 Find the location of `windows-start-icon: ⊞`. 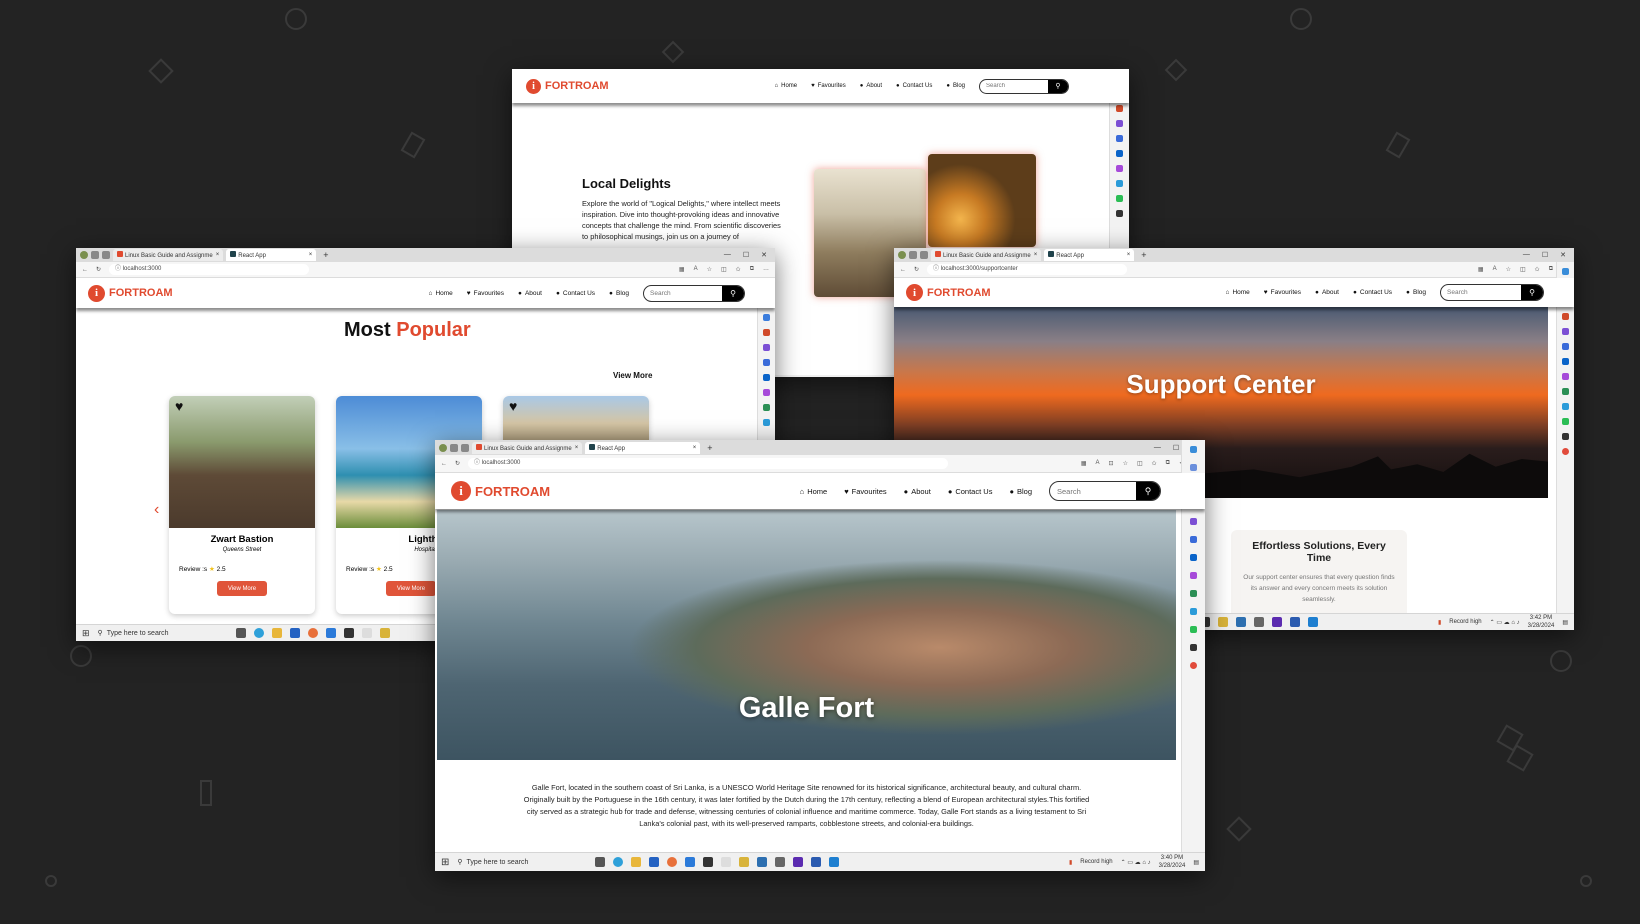

windows-start-icon: ⊞ is located at coordinates (445, 862).